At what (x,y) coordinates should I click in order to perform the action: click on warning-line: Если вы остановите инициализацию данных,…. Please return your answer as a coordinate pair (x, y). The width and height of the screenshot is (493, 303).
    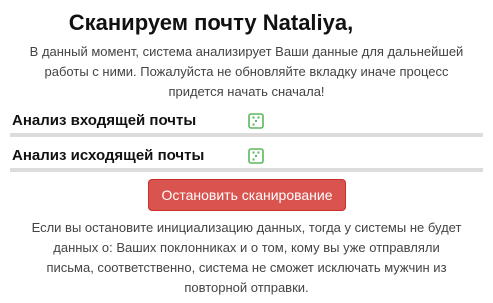
    Looking at the image, I should click on (246, 227).